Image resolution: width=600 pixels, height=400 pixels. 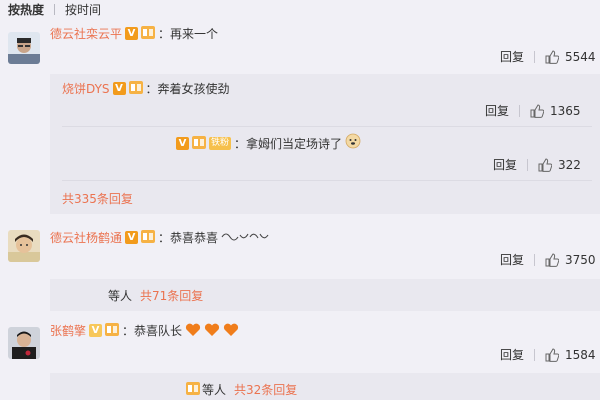 I want to click on tab-divider, so click(x=55, y=9).